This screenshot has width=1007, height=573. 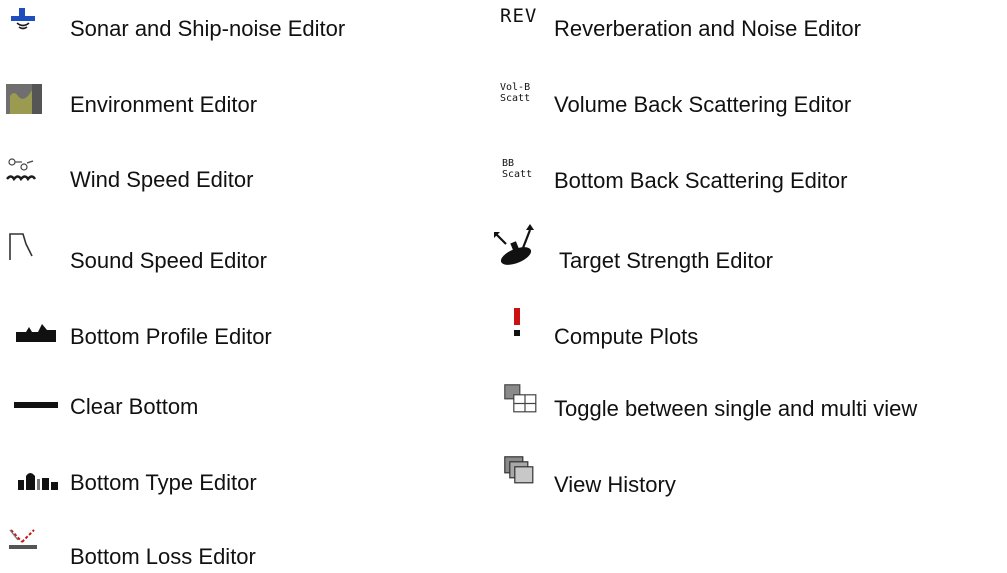 What do you see at coordinates (162, 179) in the screenshot?
I see `legend-label: Wind Speed Editor` at bounding box center [162, 179].